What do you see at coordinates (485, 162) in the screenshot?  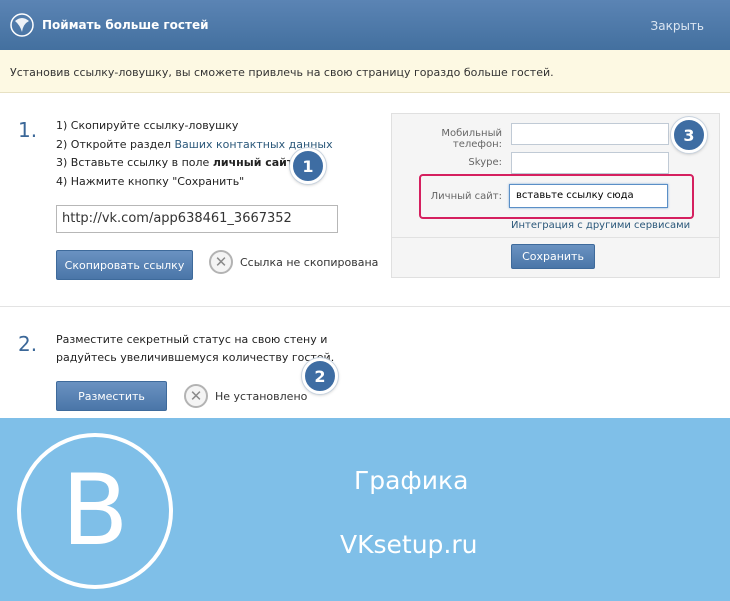 I see `skype-label: Skype:` at bounding box center [485, 162].